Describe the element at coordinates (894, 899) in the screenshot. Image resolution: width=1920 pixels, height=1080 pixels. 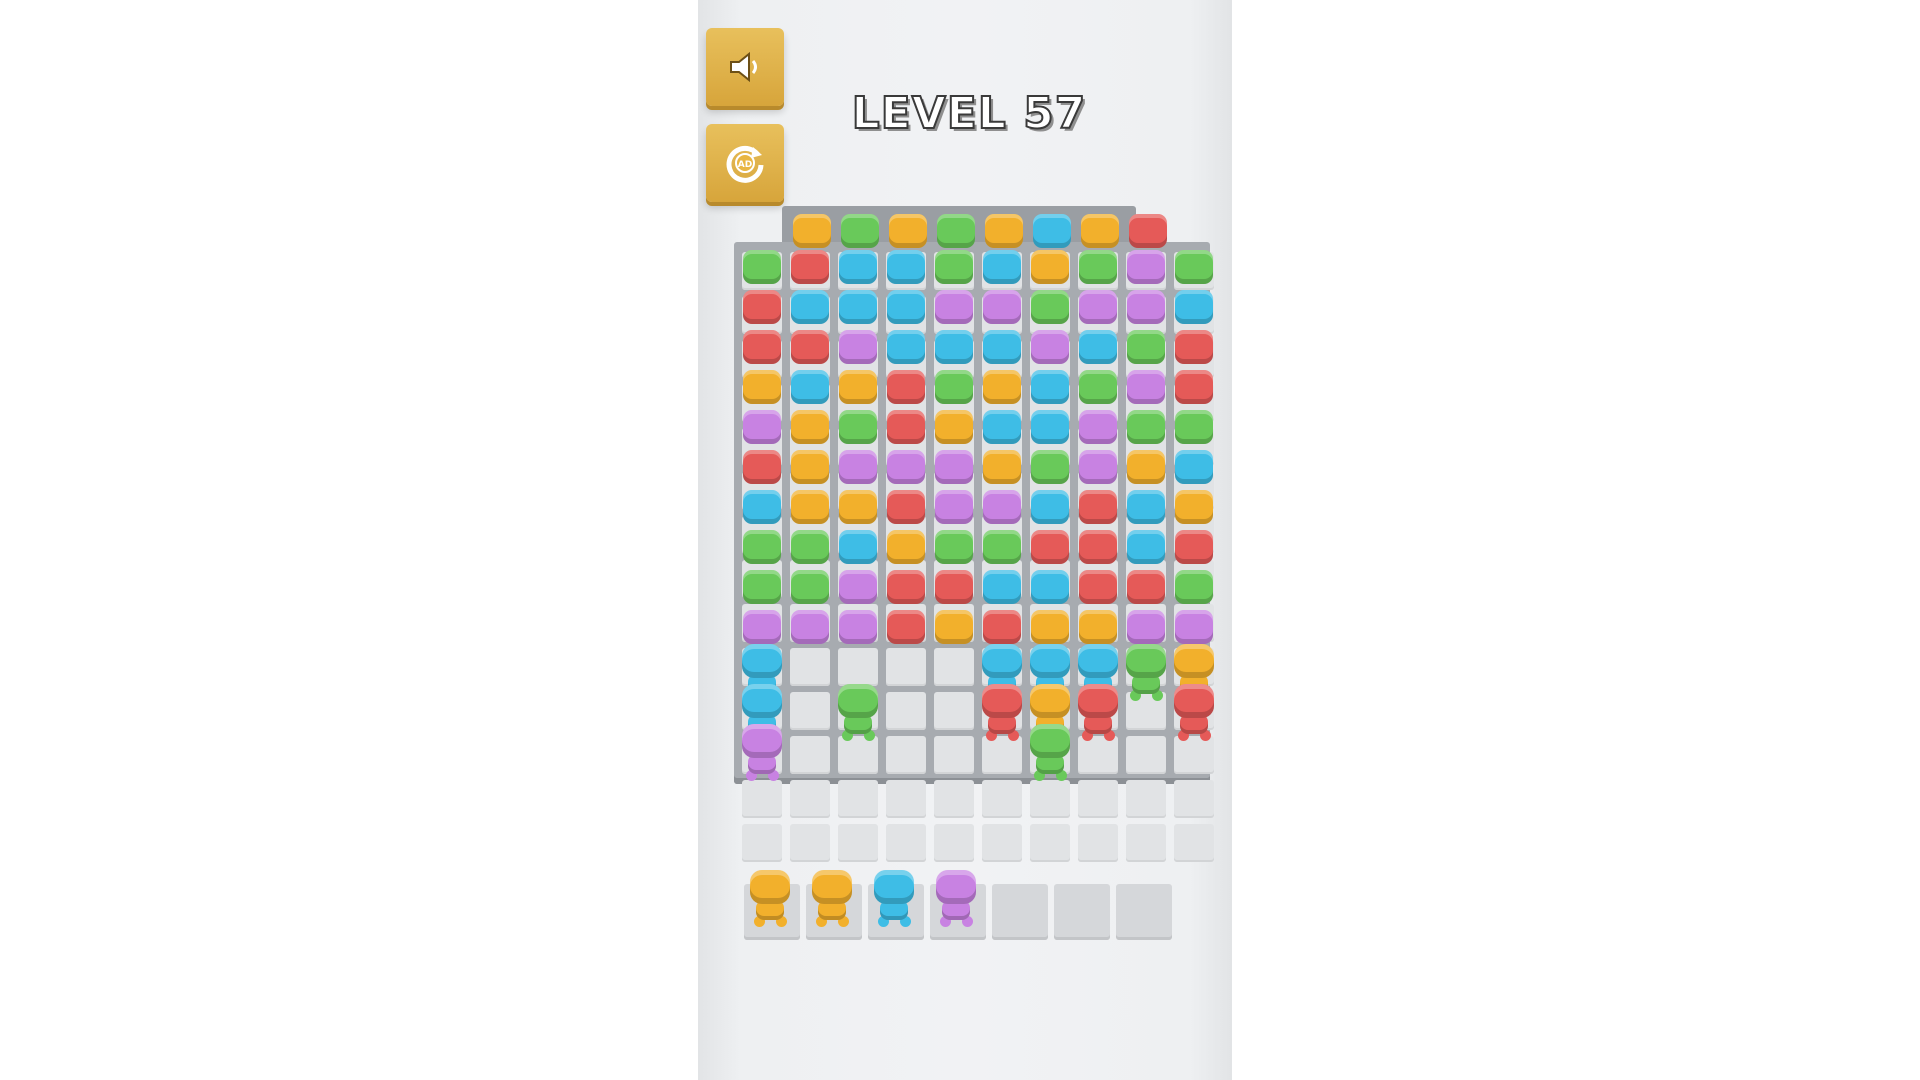
I see `tray-figure-blue` at that location.